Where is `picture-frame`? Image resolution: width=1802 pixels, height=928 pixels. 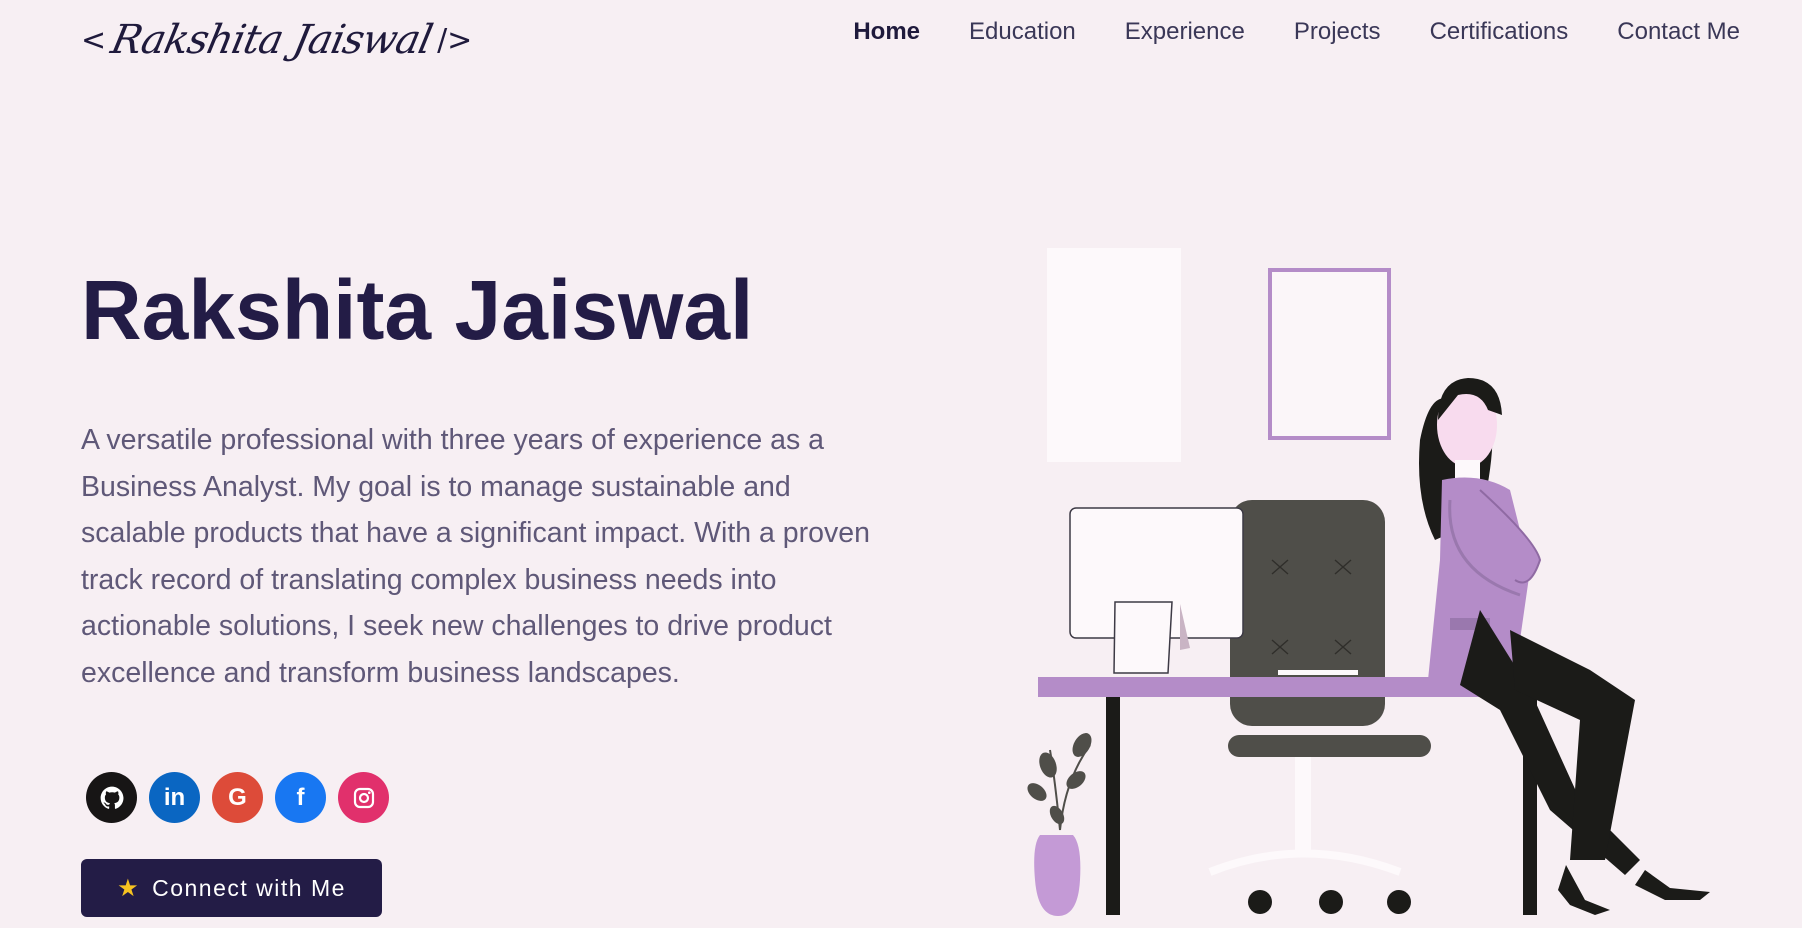 picture-frame is located at coordinates (1329, 354).